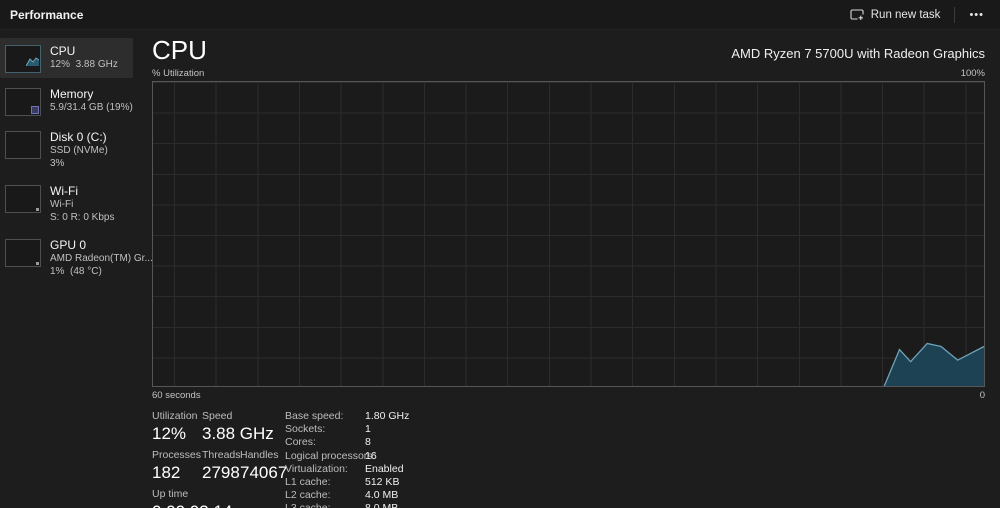 Image resolution: width=1000 pixels, height=508 pixels. Describe the element at coordinates (300, 442) in the screenshot. I see `spec-label: Cores:` at that location.